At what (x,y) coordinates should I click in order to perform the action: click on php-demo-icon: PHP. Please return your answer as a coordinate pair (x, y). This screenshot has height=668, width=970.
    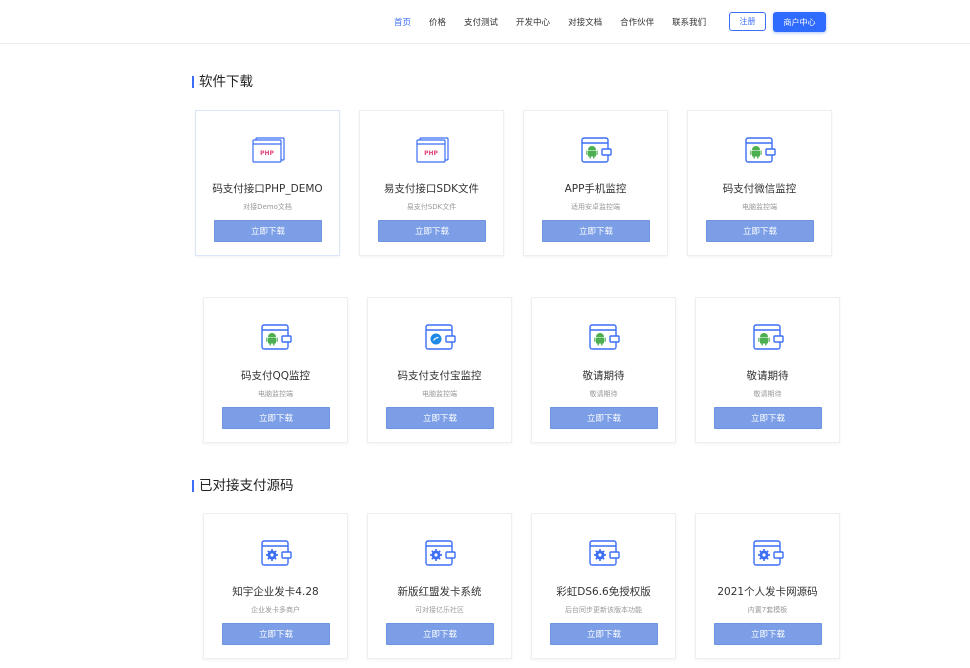
    Looking at the image, I should click on (268, 150).